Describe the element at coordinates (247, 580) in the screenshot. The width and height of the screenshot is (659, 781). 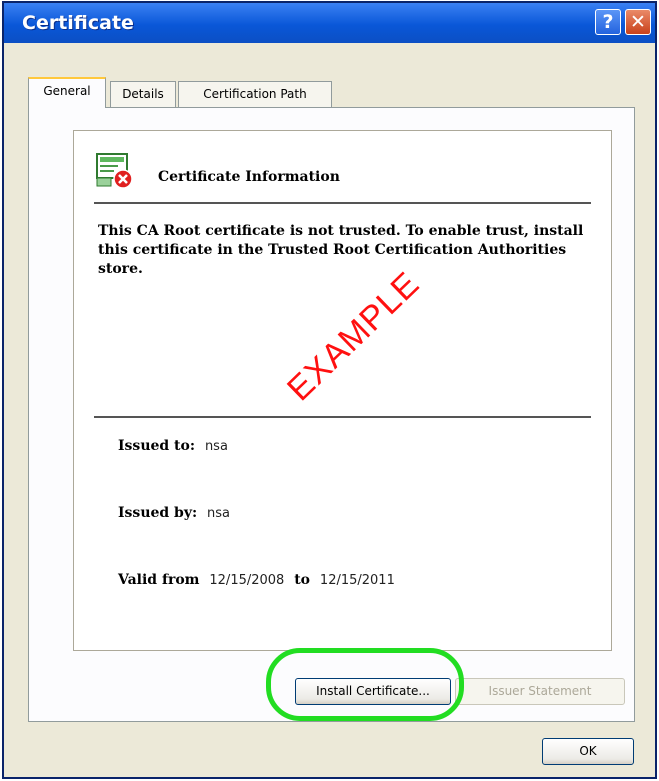
I see `valid-from-value: 12/15/2008` at that location.